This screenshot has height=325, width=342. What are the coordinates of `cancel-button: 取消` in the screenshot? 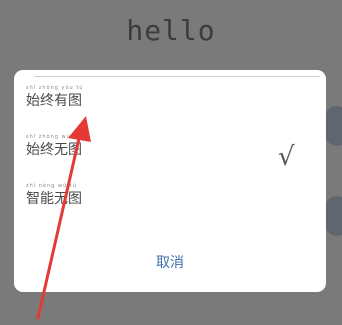 It's located at (170, 262).